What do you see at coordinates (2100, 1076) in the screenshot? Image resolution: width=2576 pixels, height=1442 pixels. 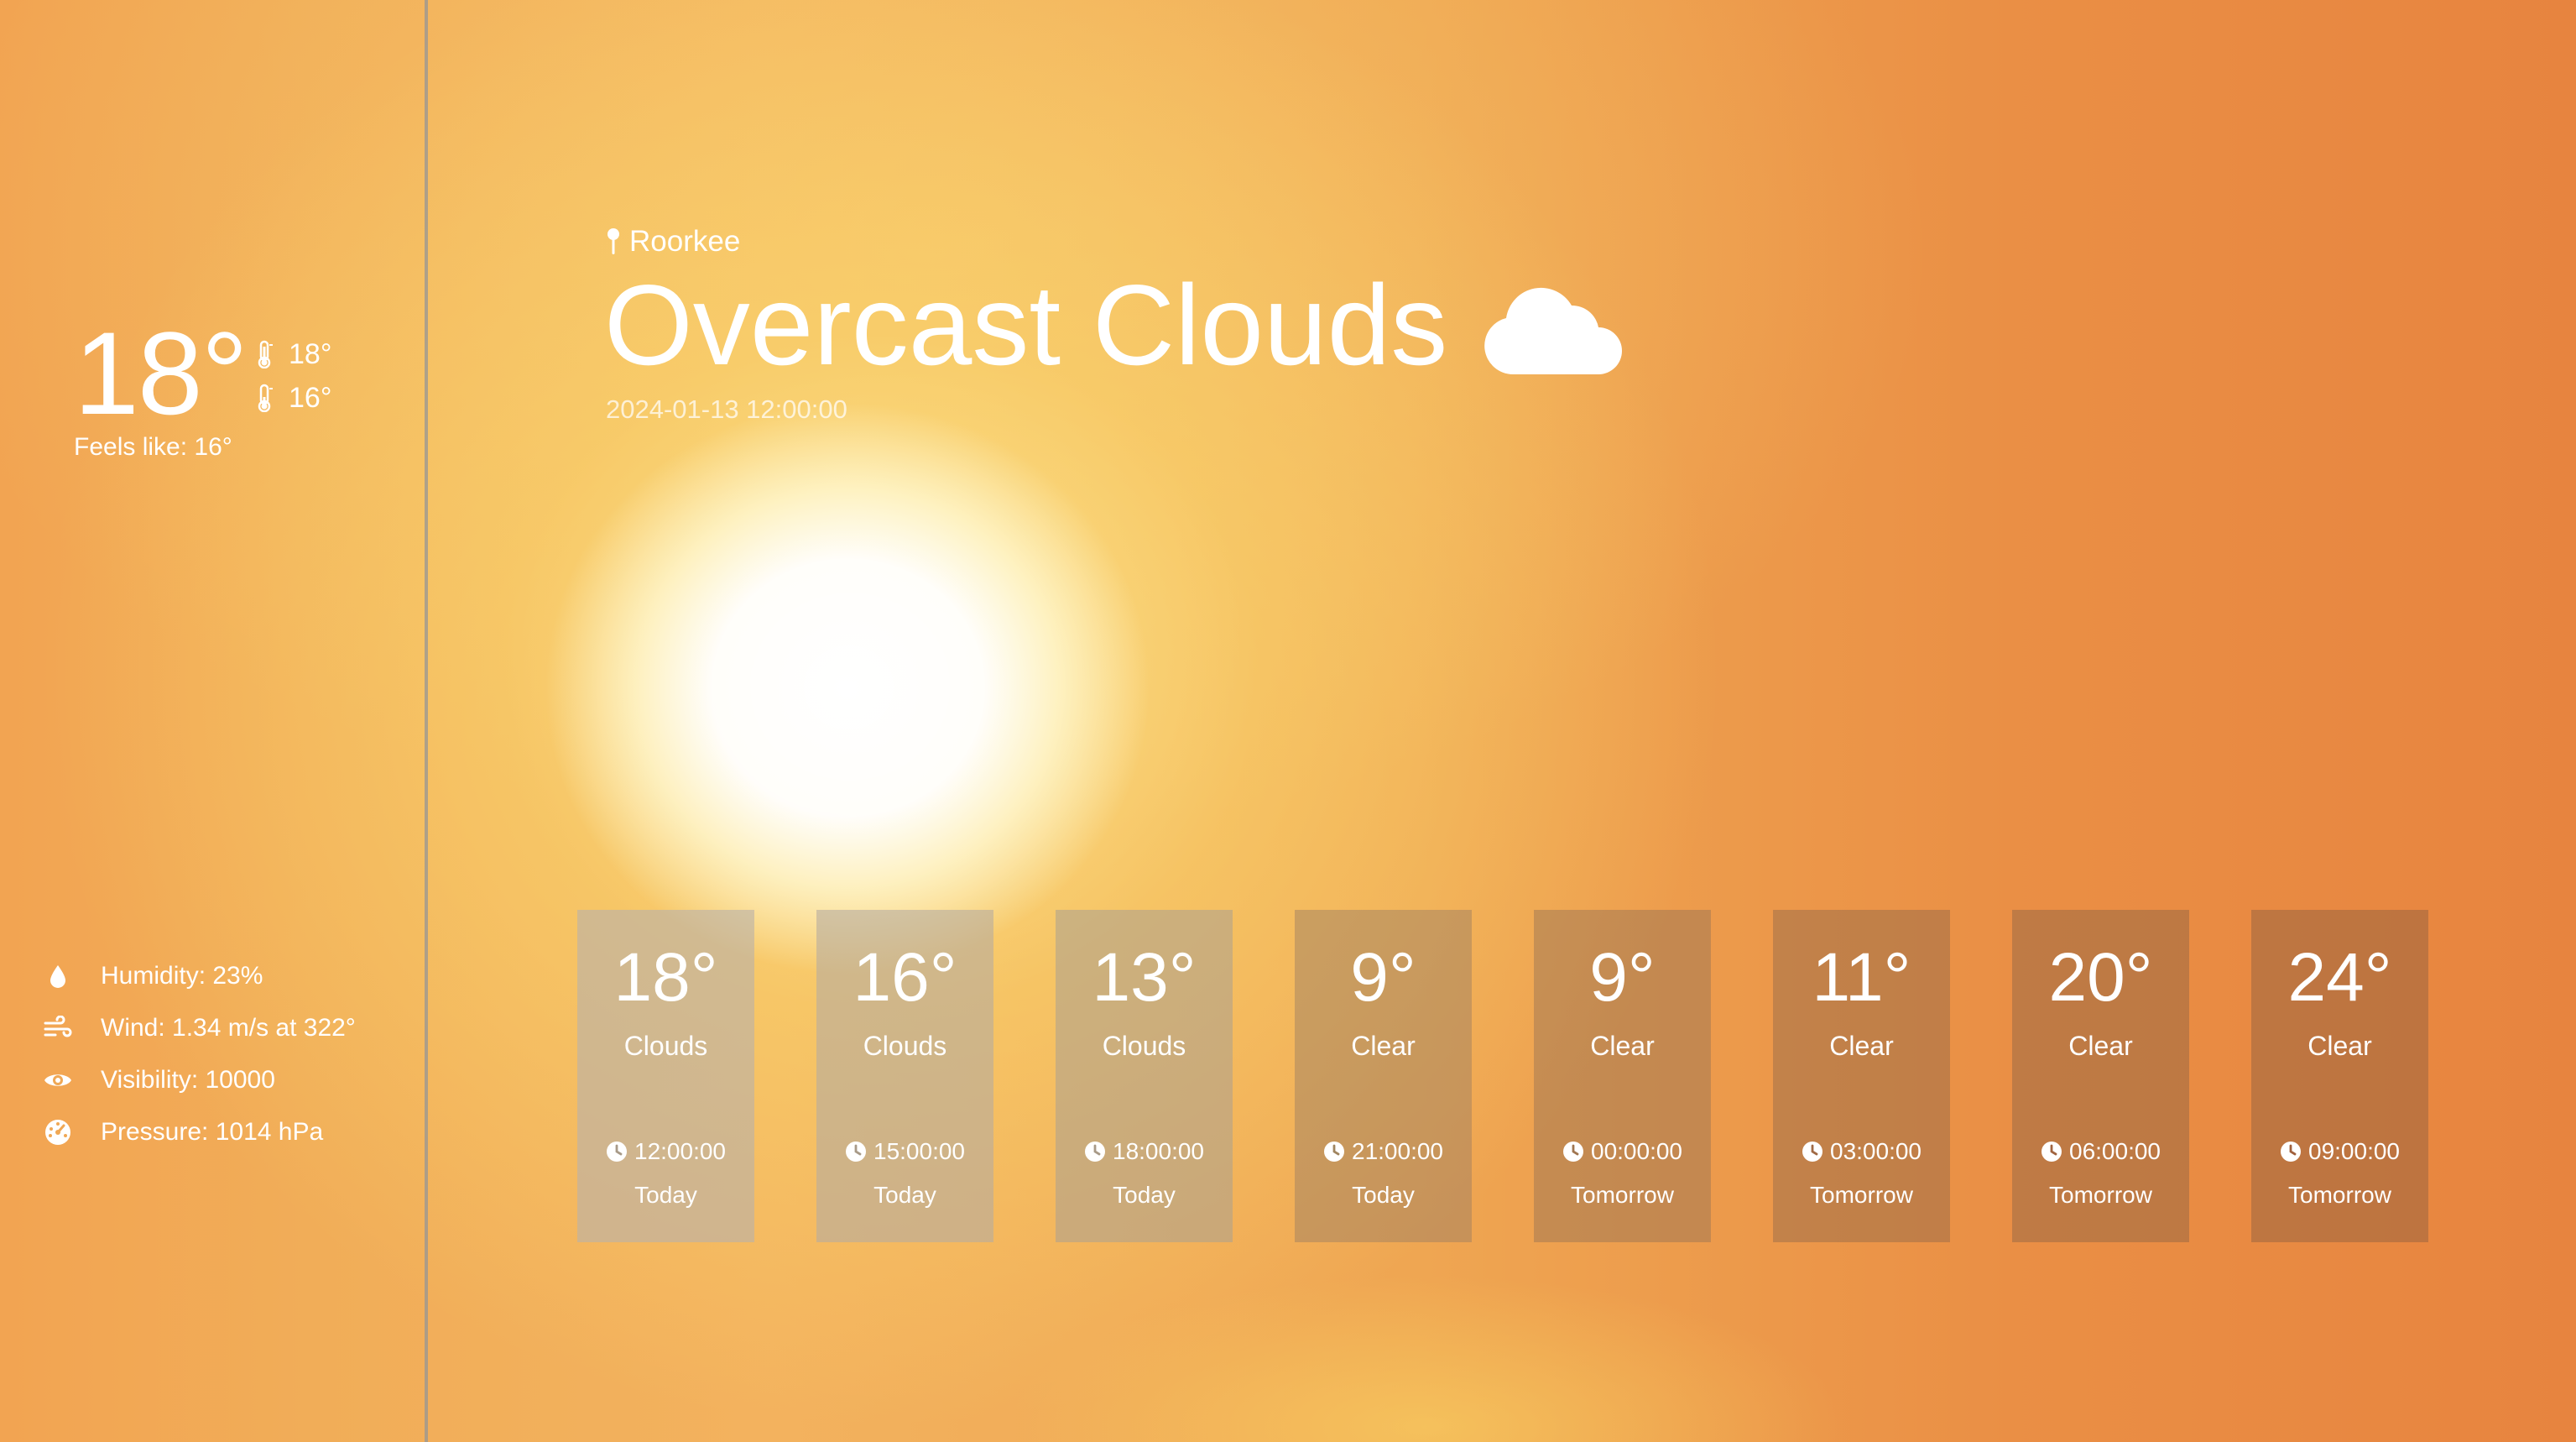 I see `forecast-card: 20° Clear 06:00:00 Tomorrow` at bounding box center [2100, 1076].